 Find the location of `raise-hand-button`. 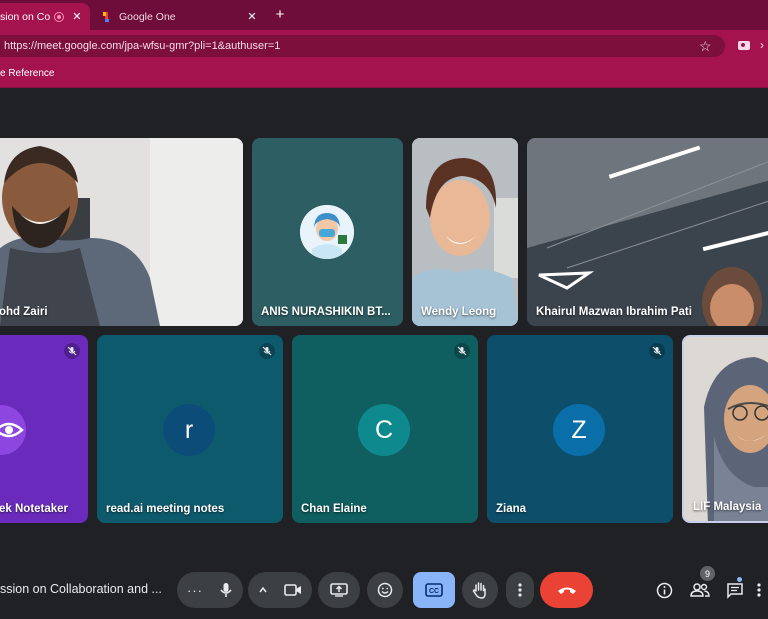

raise-hand-button is located at coordinates (480, 590).